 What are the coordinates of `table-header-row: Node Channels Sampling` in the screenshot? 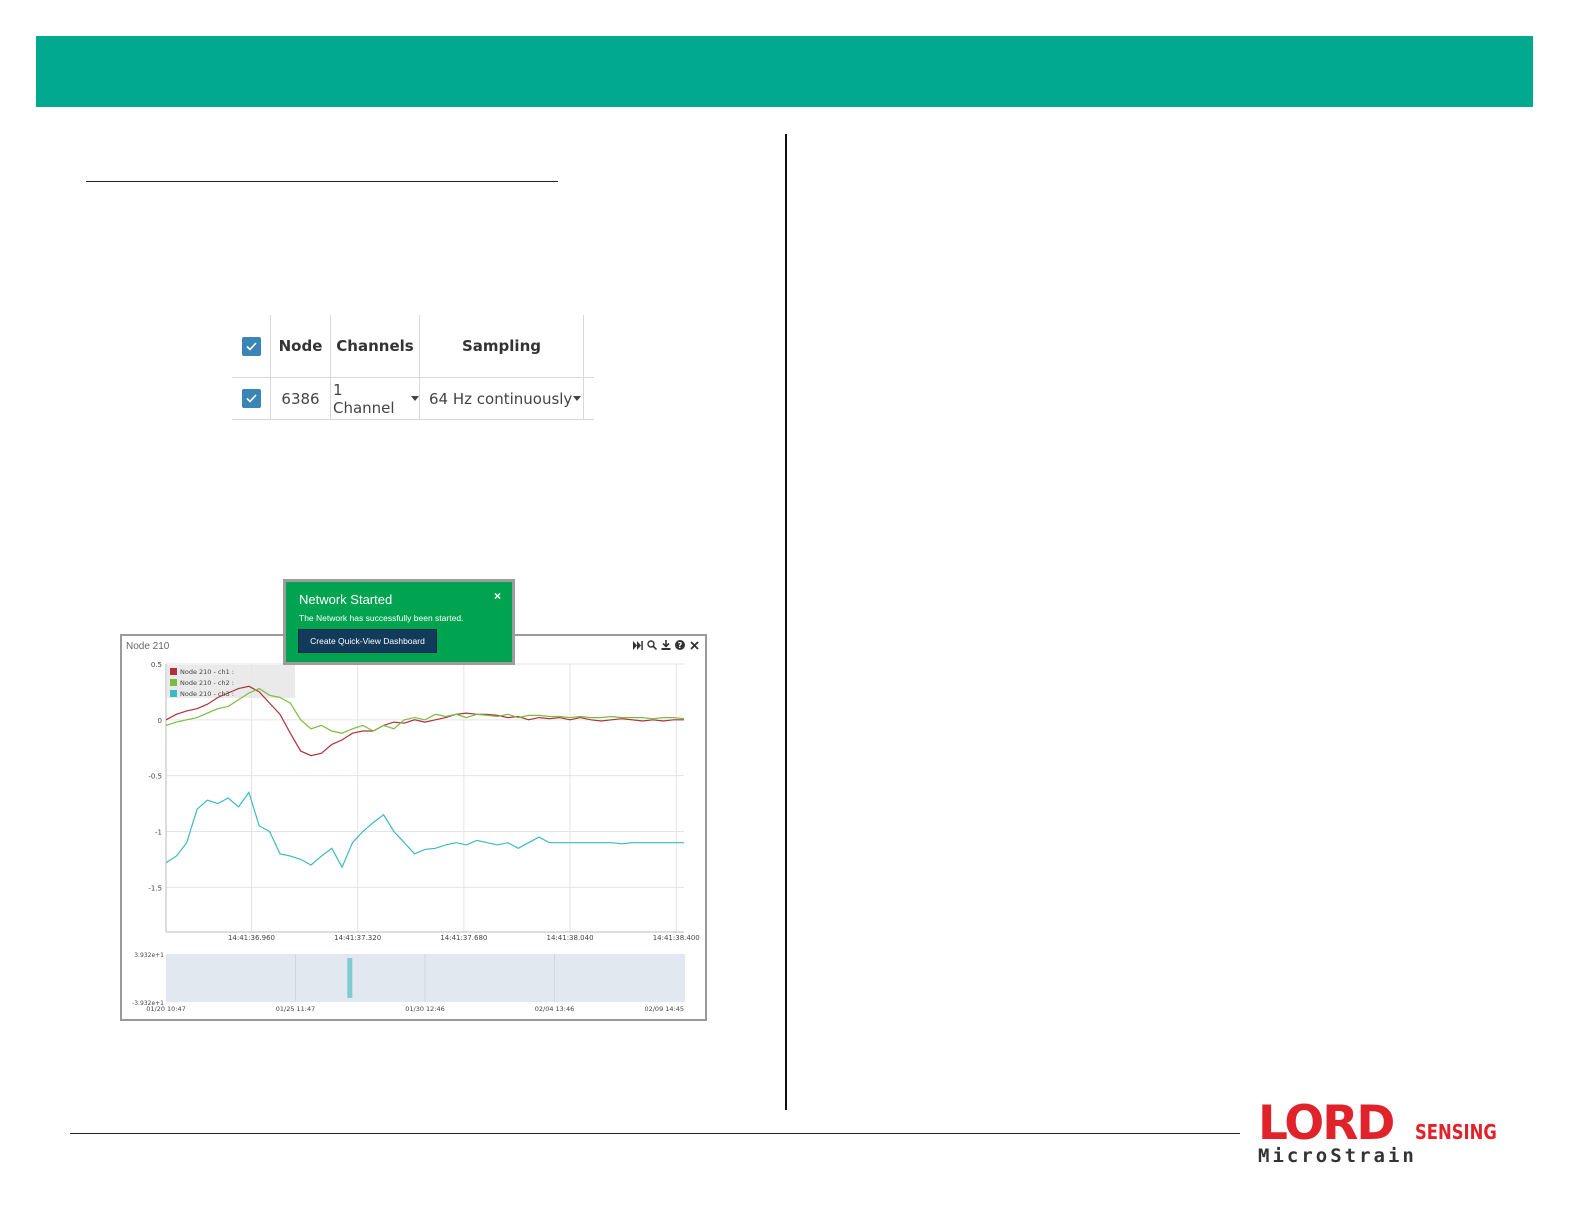 It's located at (413, 346).